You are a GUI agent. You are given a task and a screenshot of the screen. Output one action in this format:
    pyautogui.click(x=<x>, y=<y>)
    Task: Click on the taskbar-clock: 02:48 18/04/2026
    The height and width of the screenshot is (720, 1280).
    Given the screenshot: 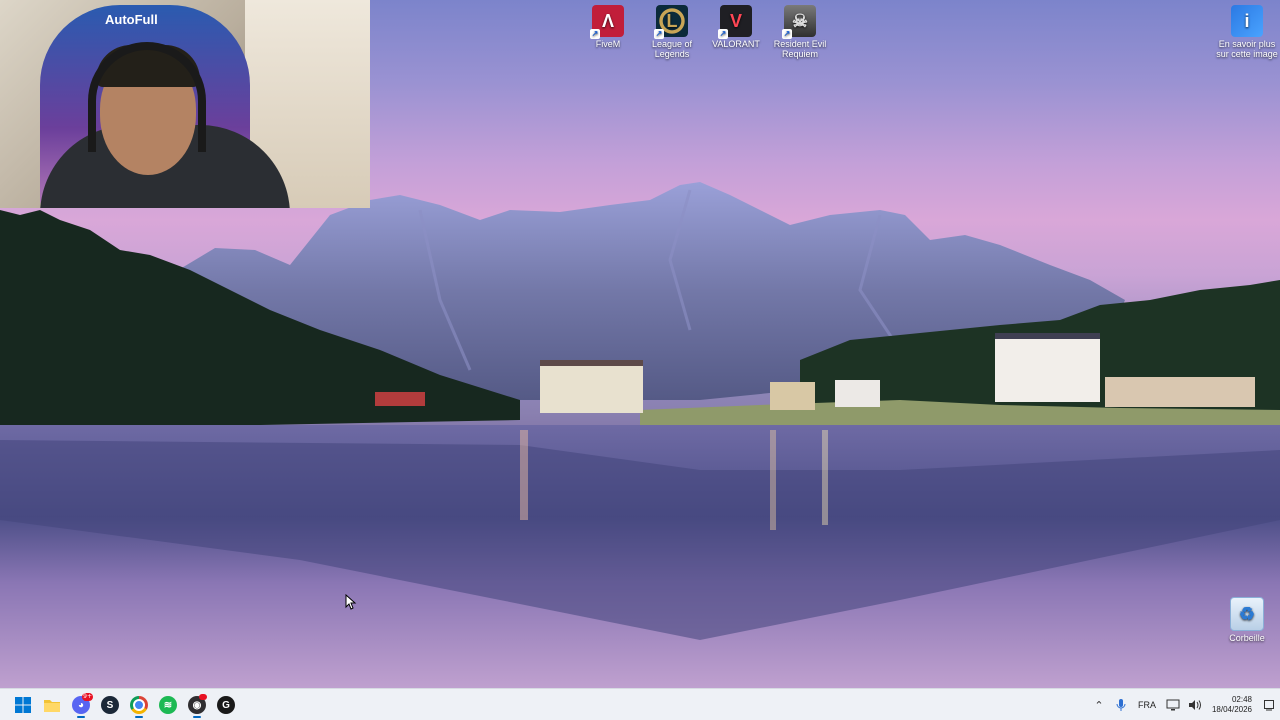 What is the action you would take?
    pyautogui.click(x=1232, y=705)
    